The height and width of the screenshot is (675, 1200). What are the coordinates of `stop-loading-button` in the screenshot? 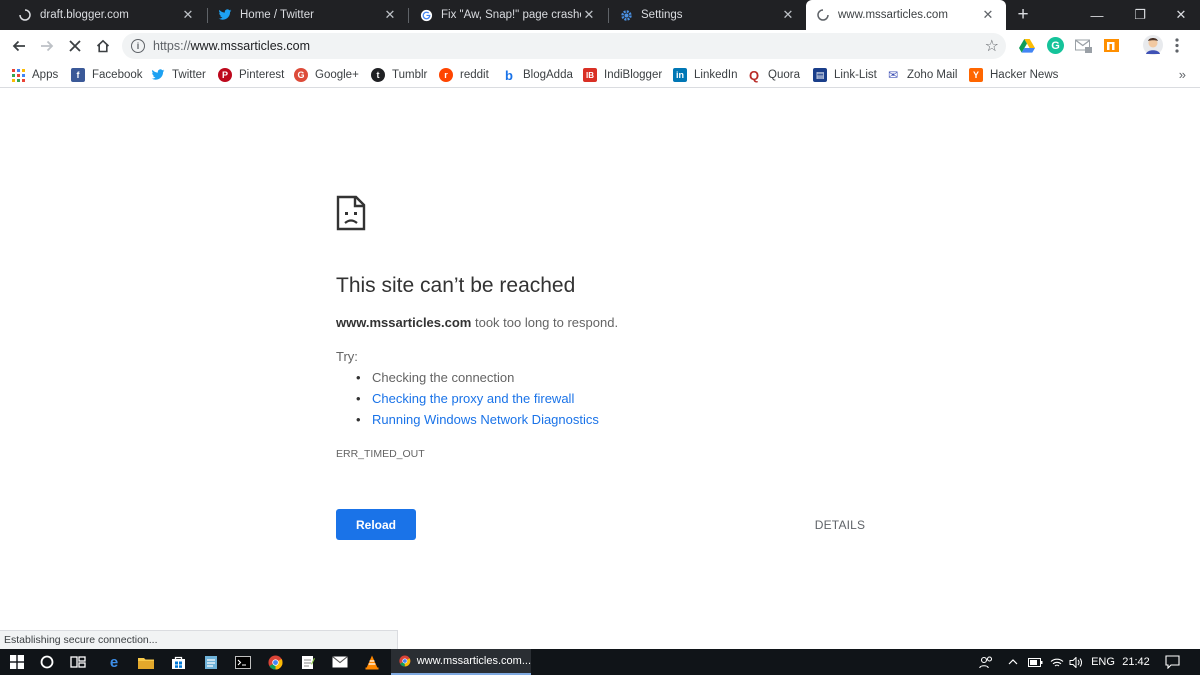 It's located at (75, 46).